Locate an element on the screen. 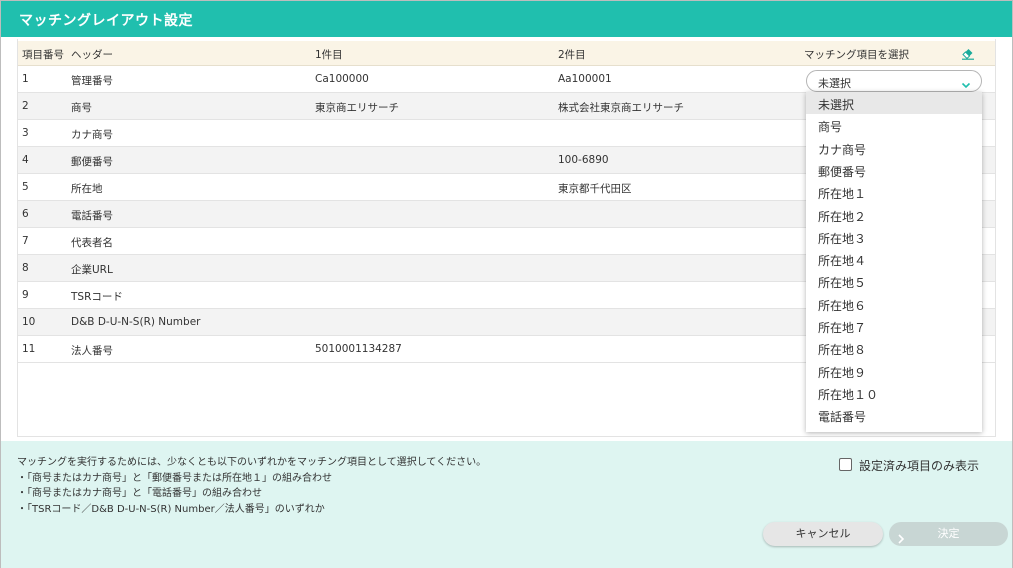 Image resolution: width=1013 pixels, height=568 pixels. row-second-value: 東京都千代田区 is located at coordinates (595, 189).